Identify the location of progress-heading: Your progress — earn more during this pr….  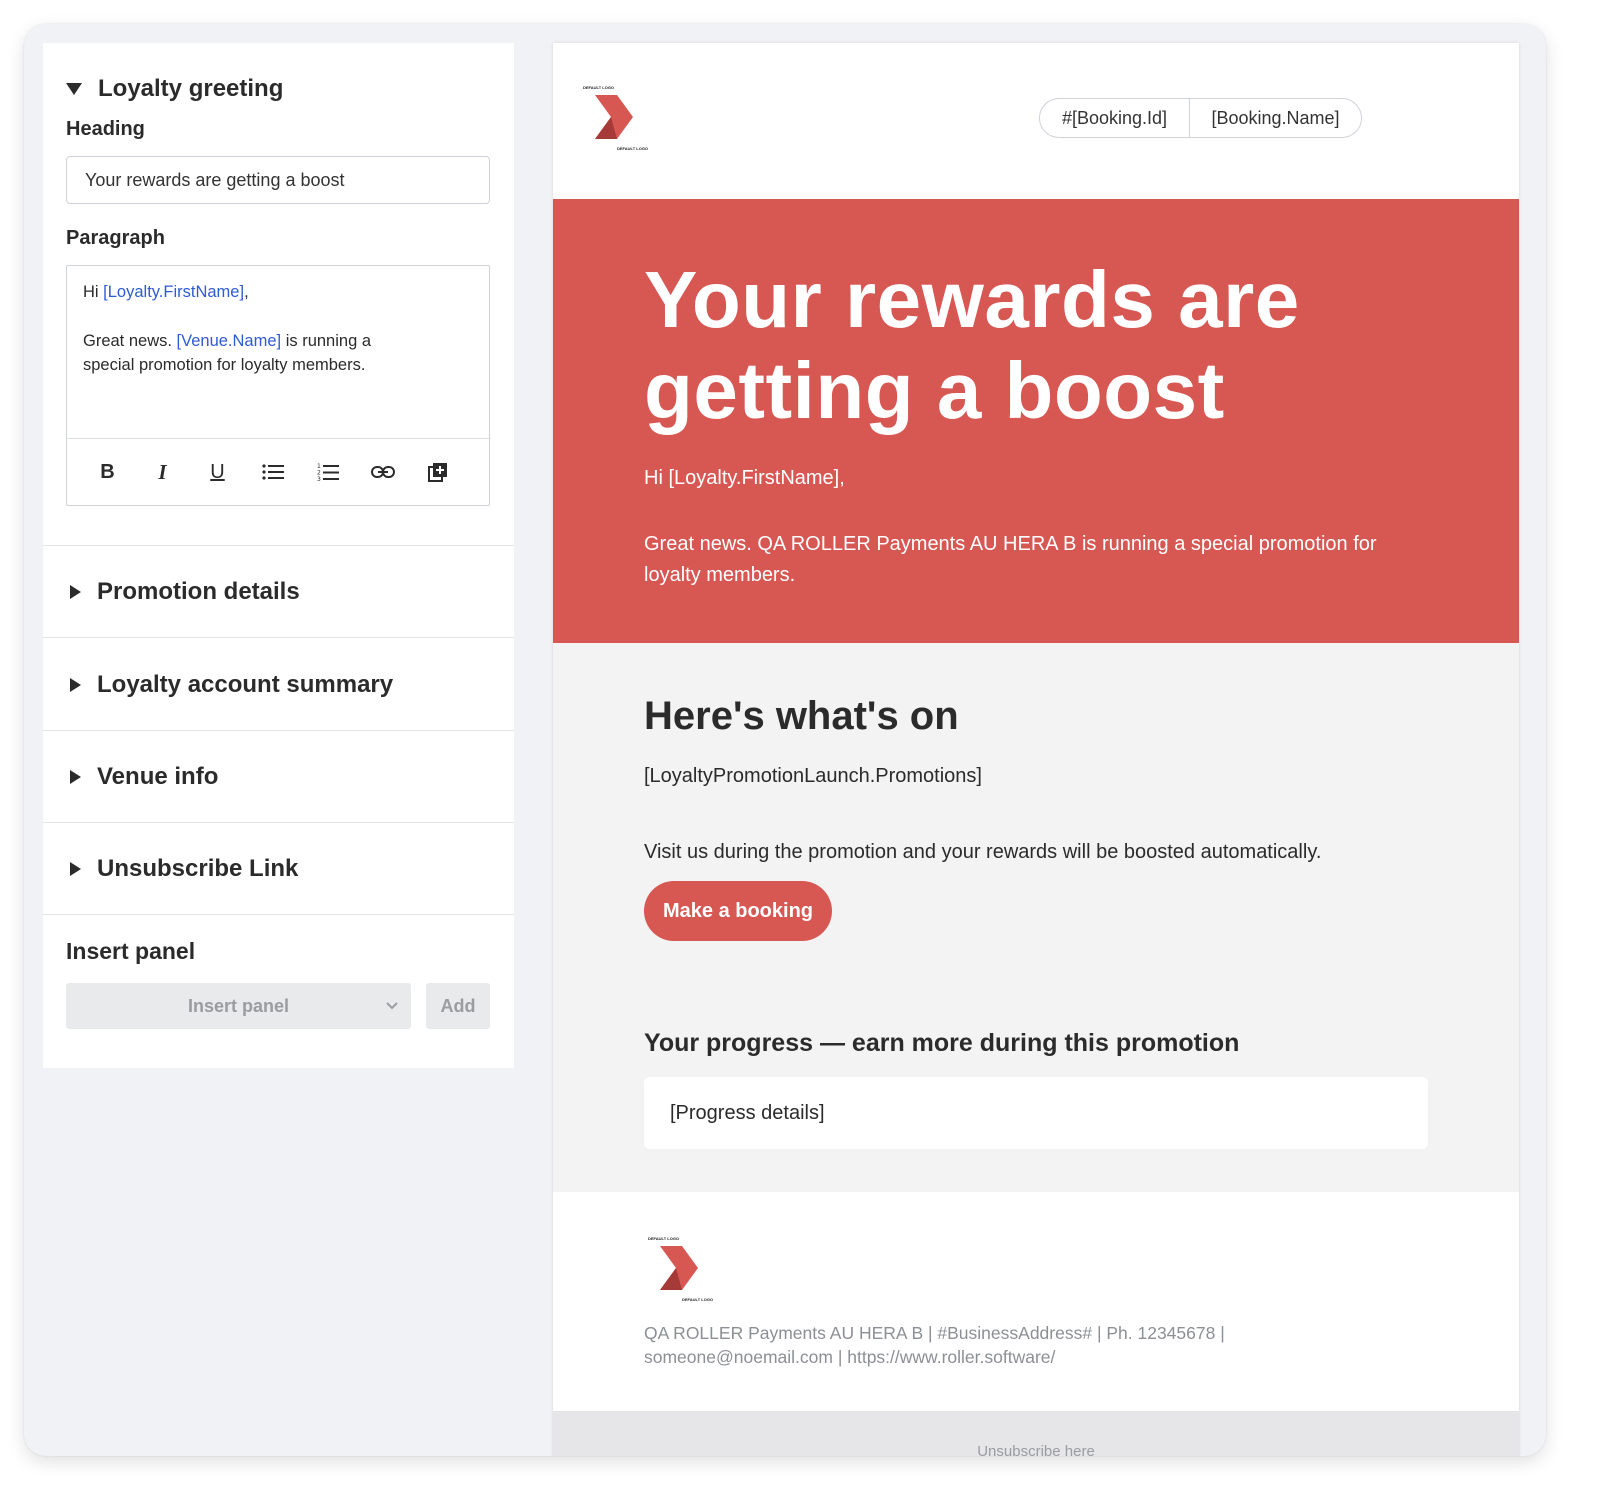
(942, 1043).